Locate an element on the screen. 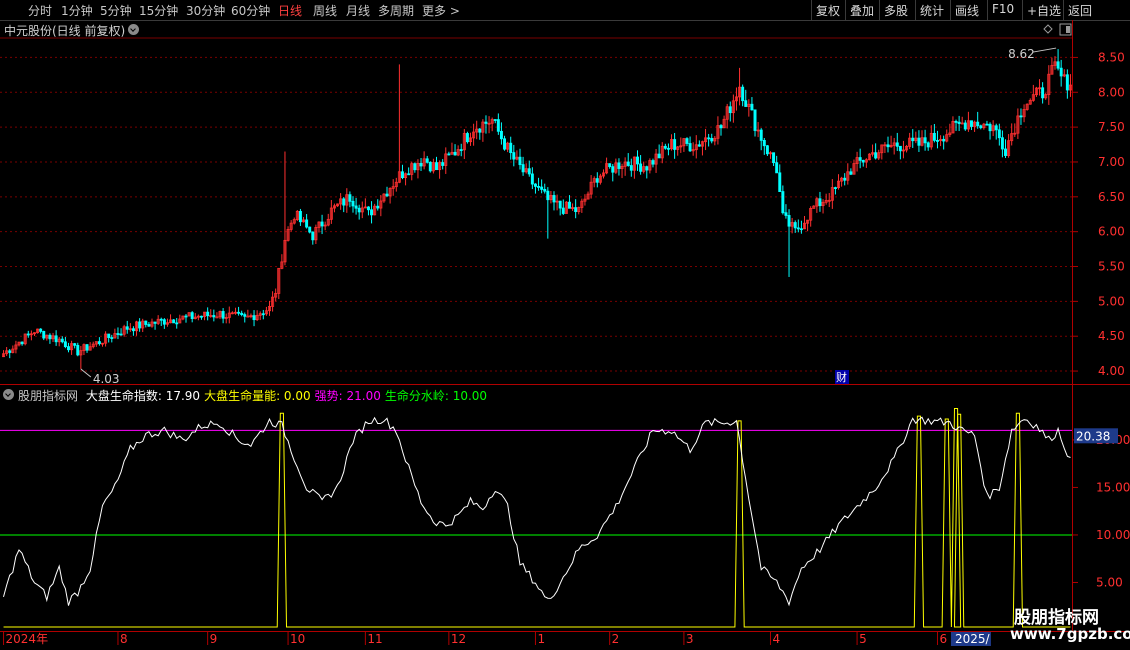 This screenshot has width=1130, height=650. indicator-tick-label-2: 10.00 is located at coordinates (1113, 535).